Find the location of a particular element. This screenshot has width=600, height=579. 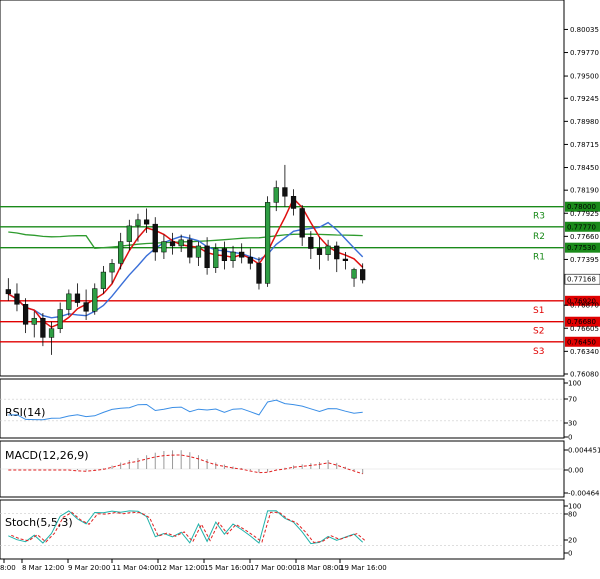

price-tick-label: 0.76605 is located at coordinates (584, 329).